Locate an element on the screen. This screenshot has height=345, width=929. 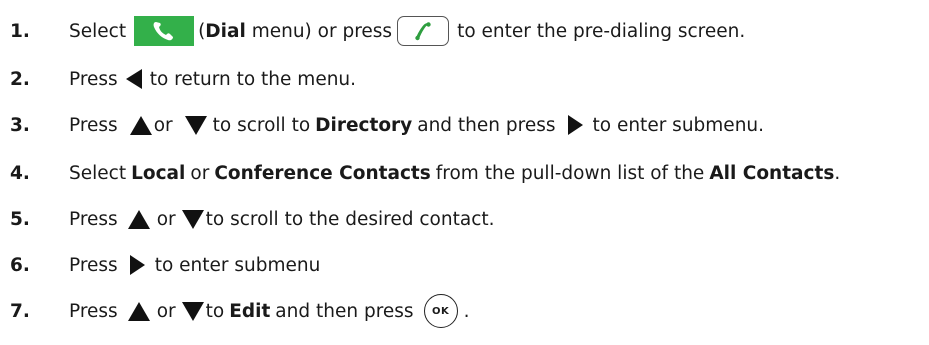
step-text: Press to return to the menu. is located at coordinates (212, 79).